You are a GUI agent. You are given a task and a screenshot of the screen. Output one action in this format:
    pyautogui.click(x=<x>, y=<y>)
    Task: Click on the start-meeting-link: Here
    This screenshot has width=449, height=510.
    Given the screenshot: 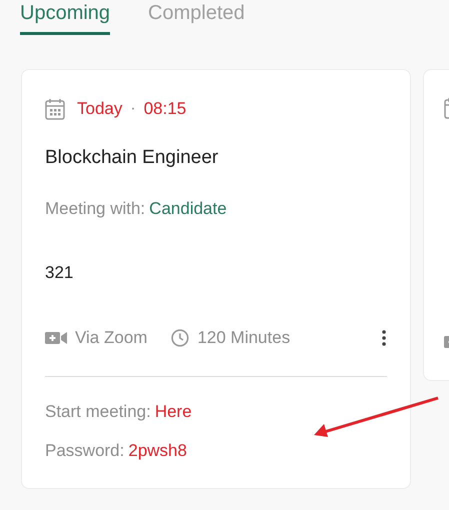 What is the action you would take?
    pyautogui.click(x=173, y=411)
    